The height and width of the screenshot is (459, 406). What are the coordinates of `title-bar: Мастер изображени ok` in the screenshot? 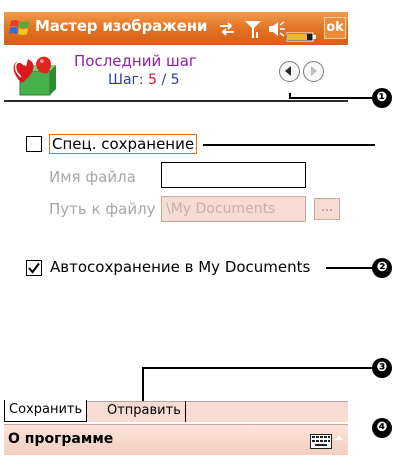 It's located at (176, 28).